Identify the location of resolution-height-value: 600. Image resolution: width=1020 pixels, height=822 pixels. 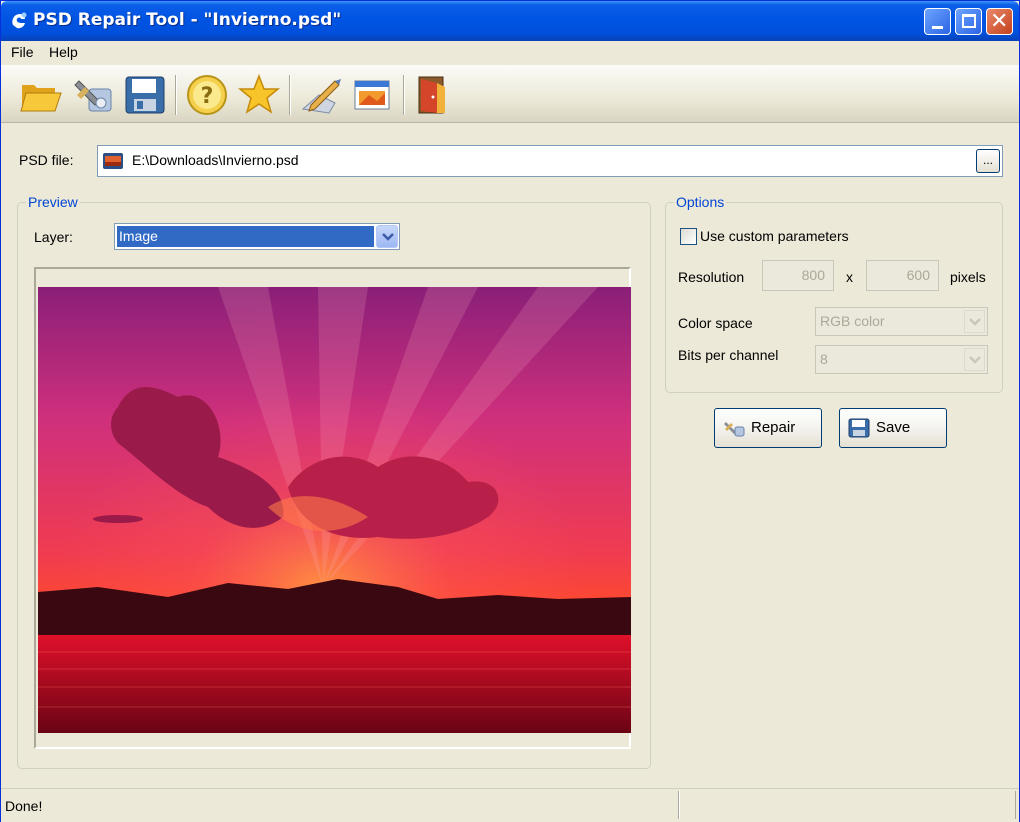
(918, 275).